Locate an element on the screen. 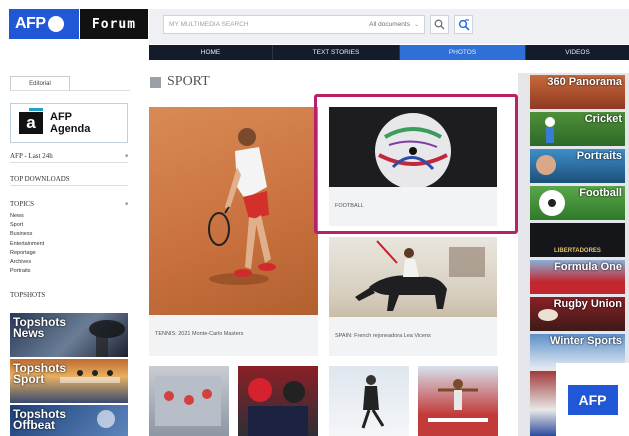  sidebar-item-label: AFP - Last 24h is located at coordinates (31, 156).